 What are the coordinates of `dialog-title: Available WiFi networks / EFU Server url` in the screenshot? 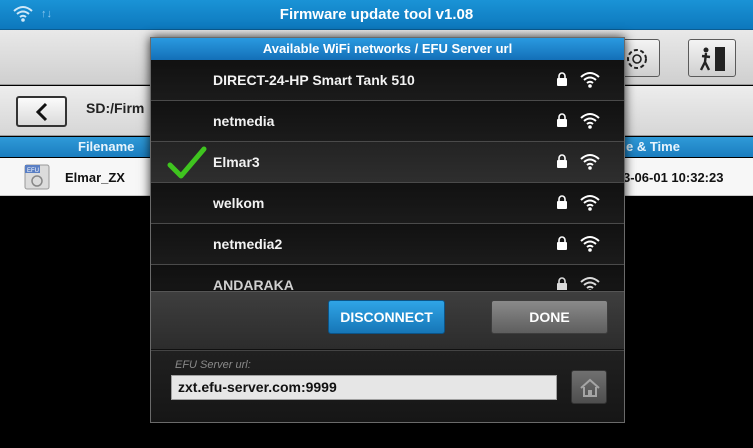 It's located at (387, 49).